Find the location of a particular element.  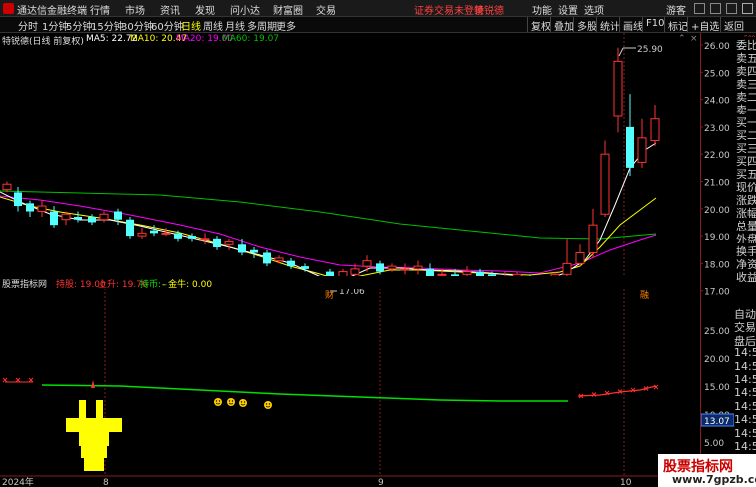

ma20-line is located at coordinates (328, 234).